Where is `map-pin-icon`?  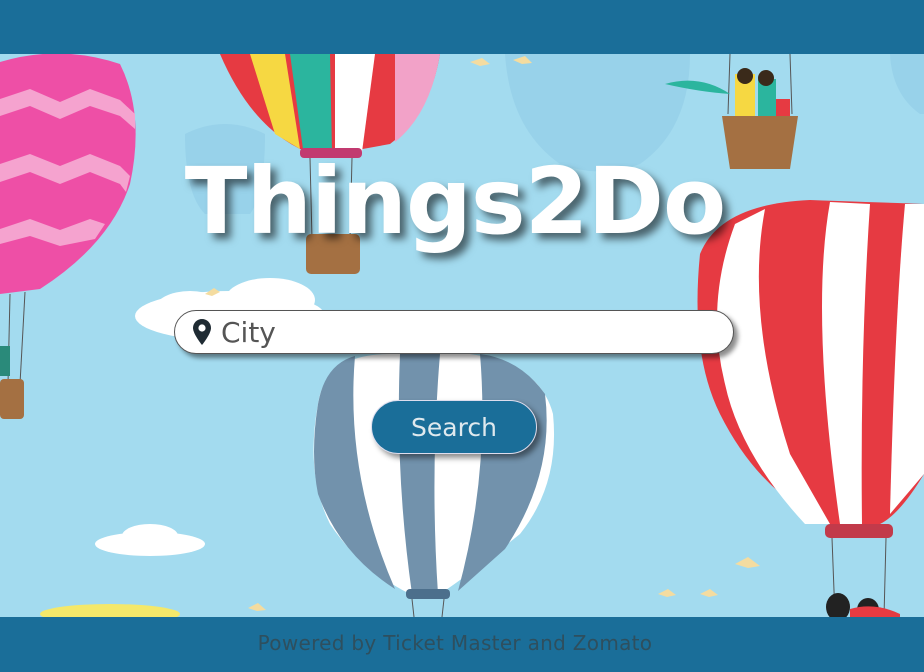
map-pin-icon is located at coordinates (202, 332).